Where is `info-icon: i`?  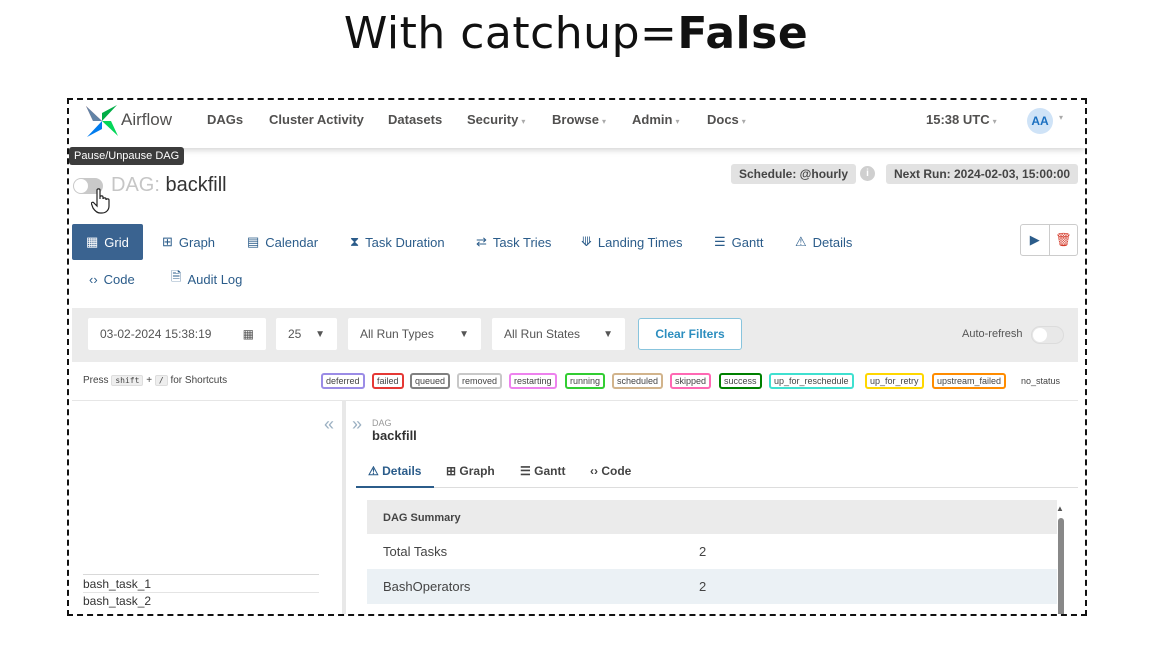
info-icon: i is located at coordinates (867, 173).